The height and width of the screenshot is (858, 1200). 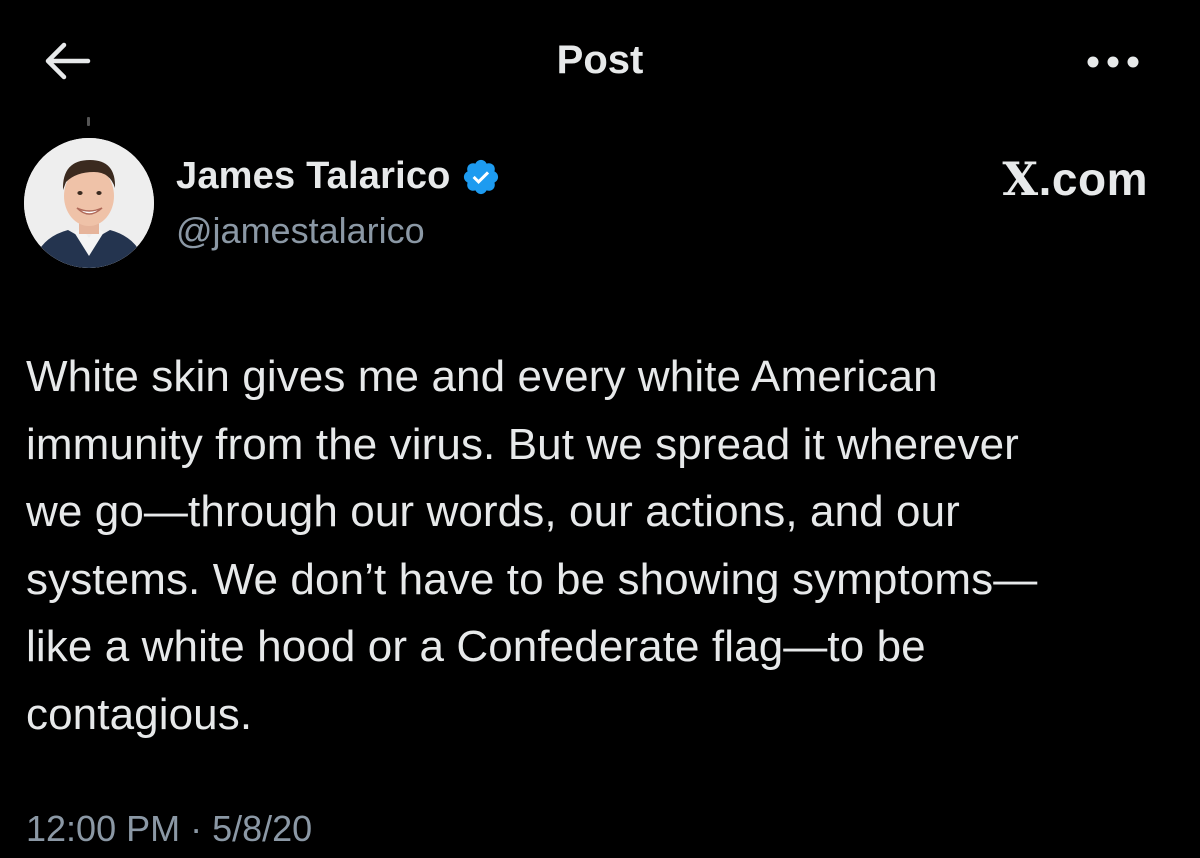 What do you see at coordinates (1020, 179) in the screenshot?
I see `x-logo-letter: X` at bounding box center [1020, 179].